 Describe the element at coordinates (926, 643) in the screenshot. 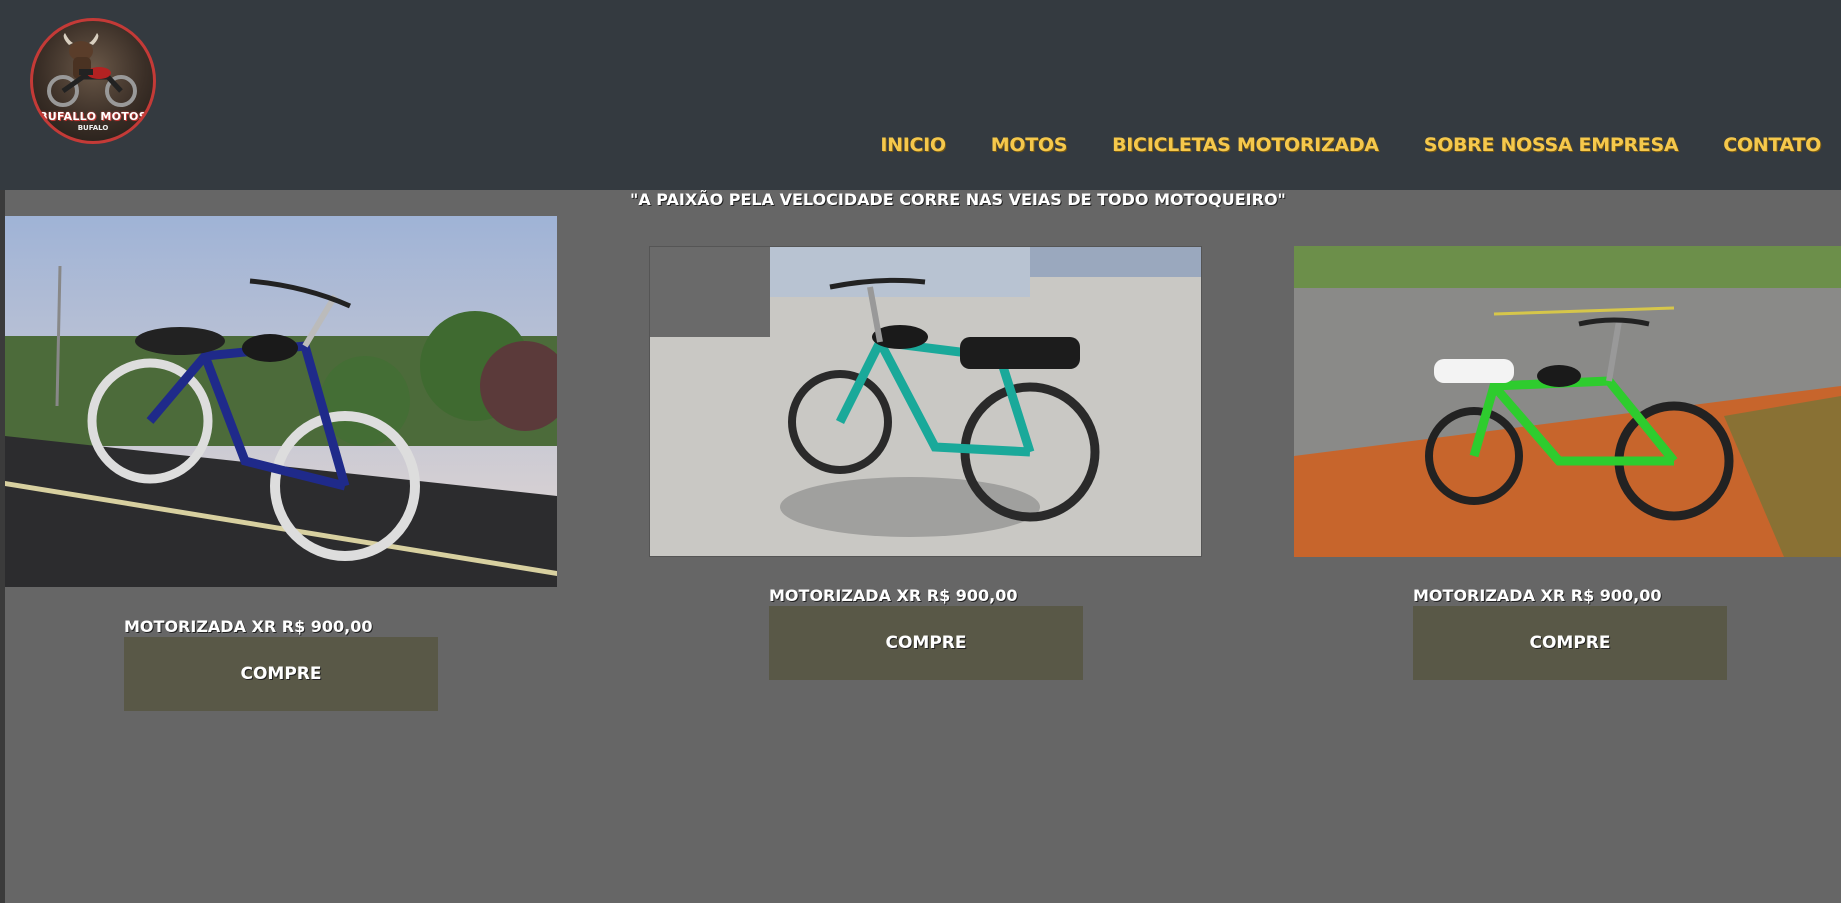

I see `buy-button-2: COMPRE` at that location.